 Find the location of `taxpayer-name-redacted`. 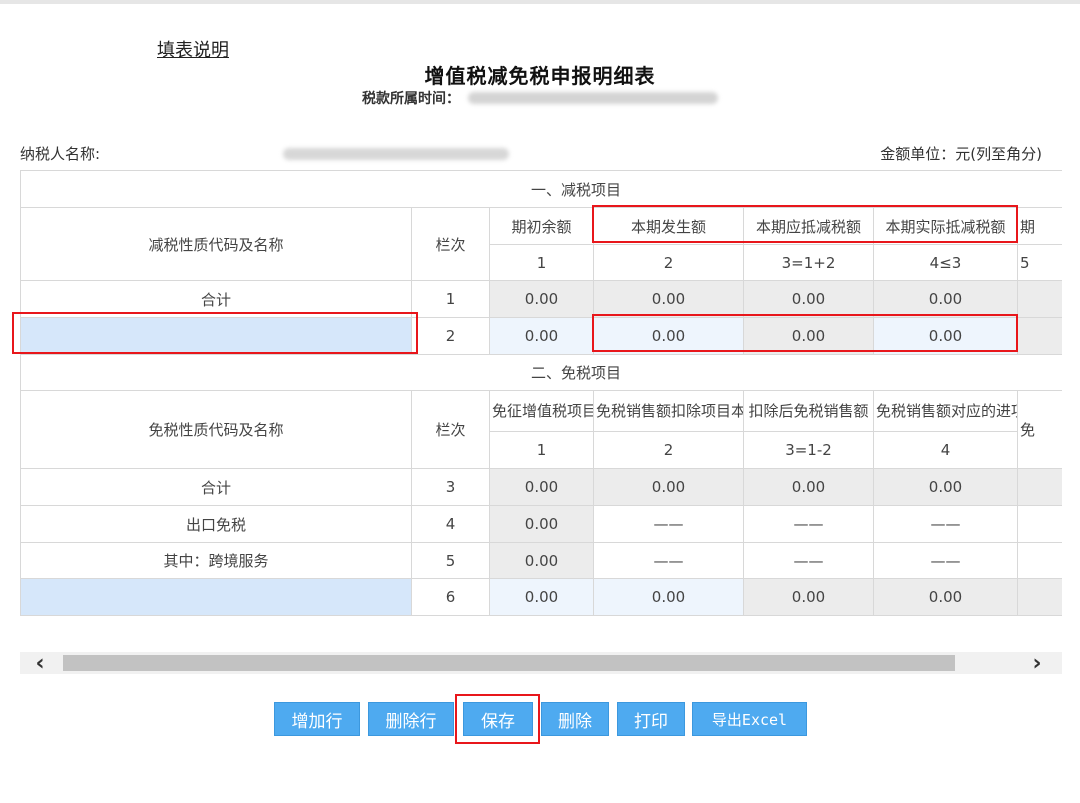

taxpayer-name-redacted is located at coordinates (396, 154).